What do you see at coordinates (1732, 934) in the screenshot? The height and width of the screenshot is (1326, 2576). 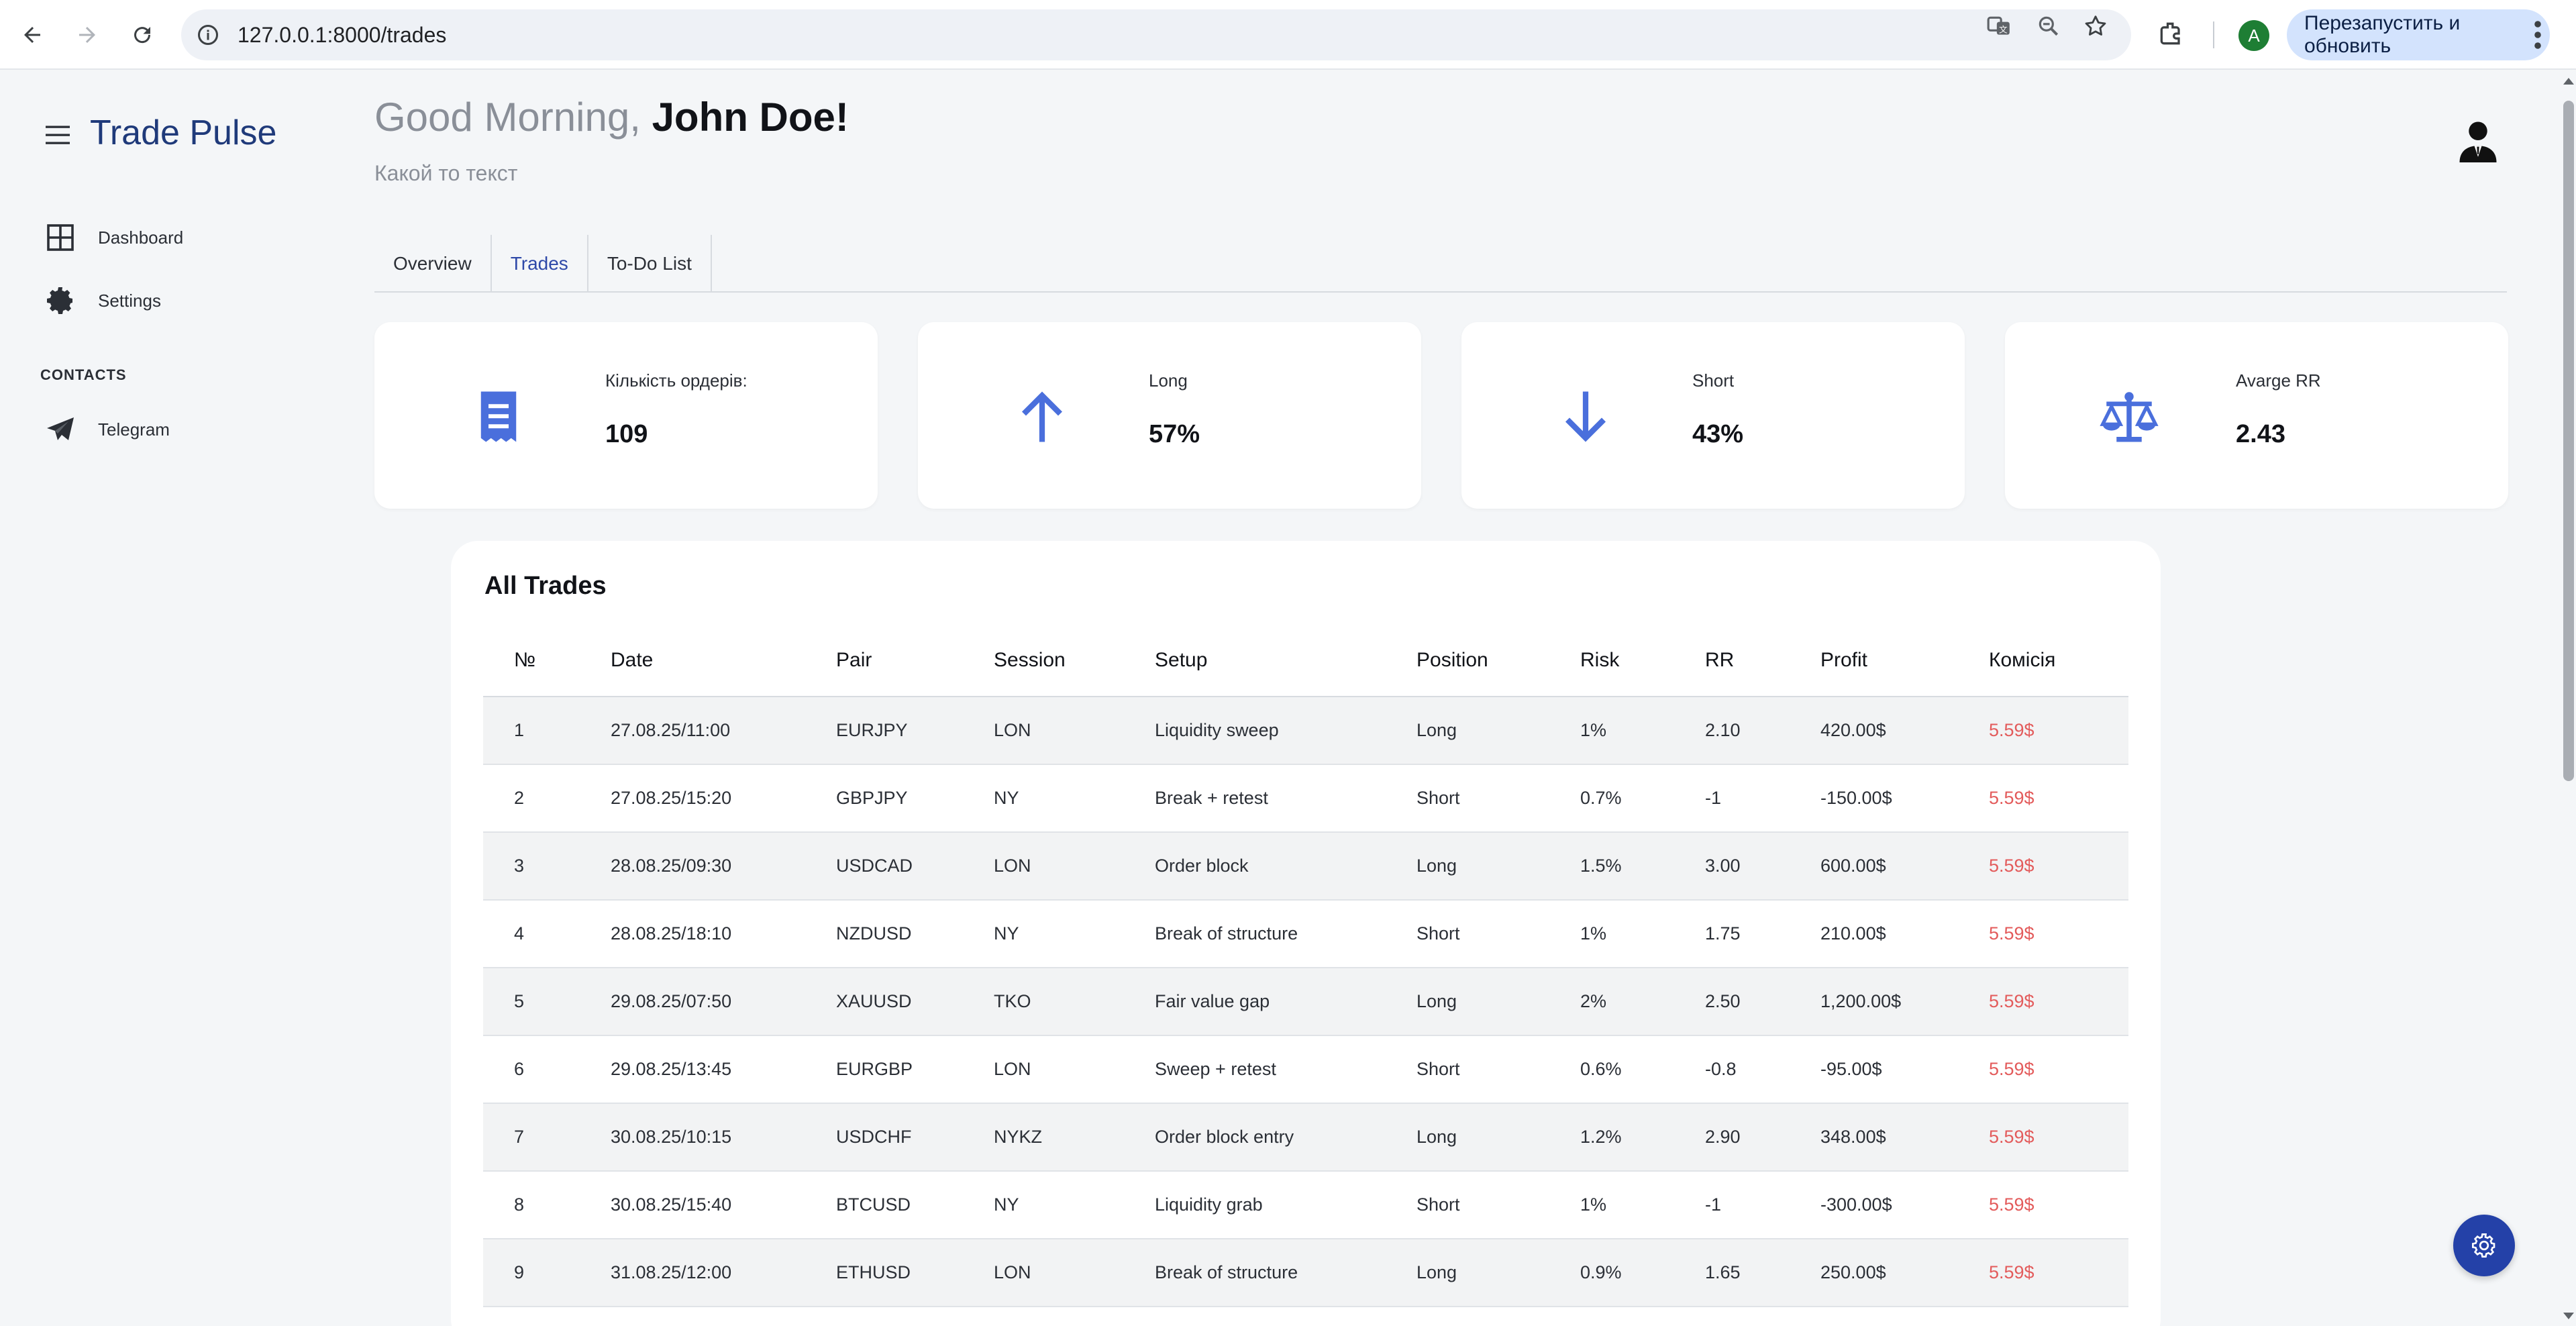 I see `table-cell: 1.75` at bounding box center [1732, 934].